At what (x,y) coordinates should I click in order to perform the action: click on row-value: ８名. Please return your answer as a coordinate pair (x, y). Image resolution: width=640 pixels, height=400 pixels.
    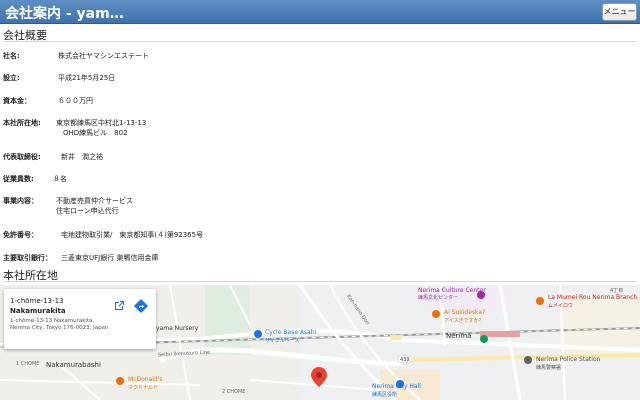
    Looking at the image, I should click on (60, 179).